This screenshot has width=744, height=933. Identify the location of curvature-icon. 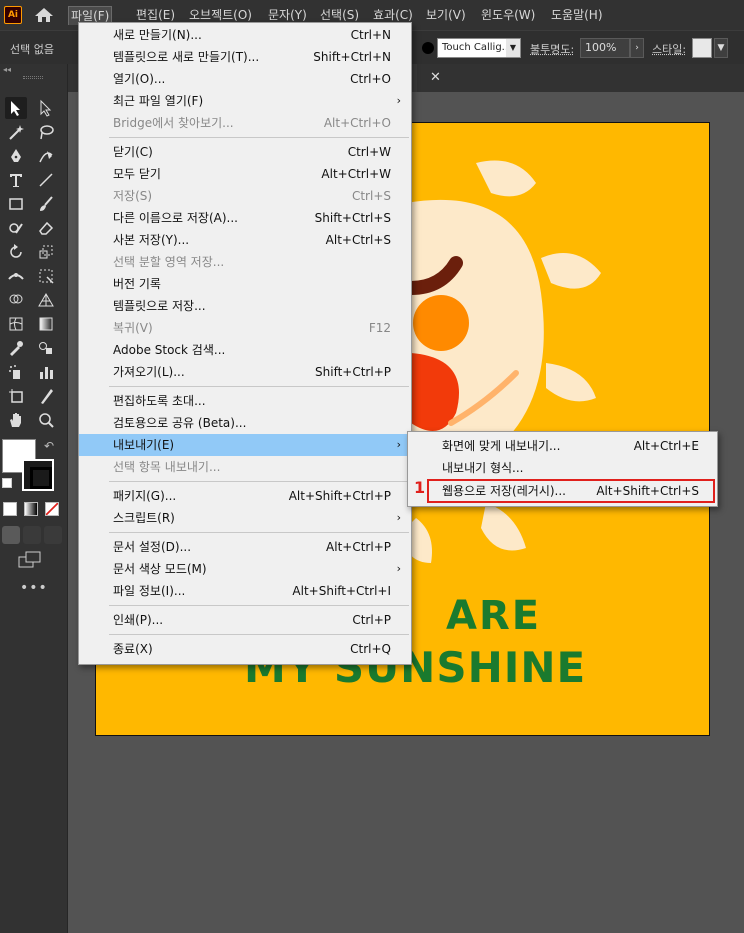
(46, 156).